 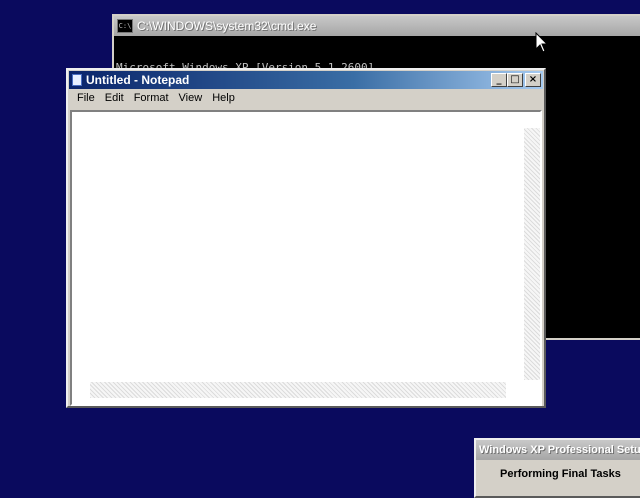 I want to click on setup-status-text: Performing Final Tasks, so click(x=560, y=474).